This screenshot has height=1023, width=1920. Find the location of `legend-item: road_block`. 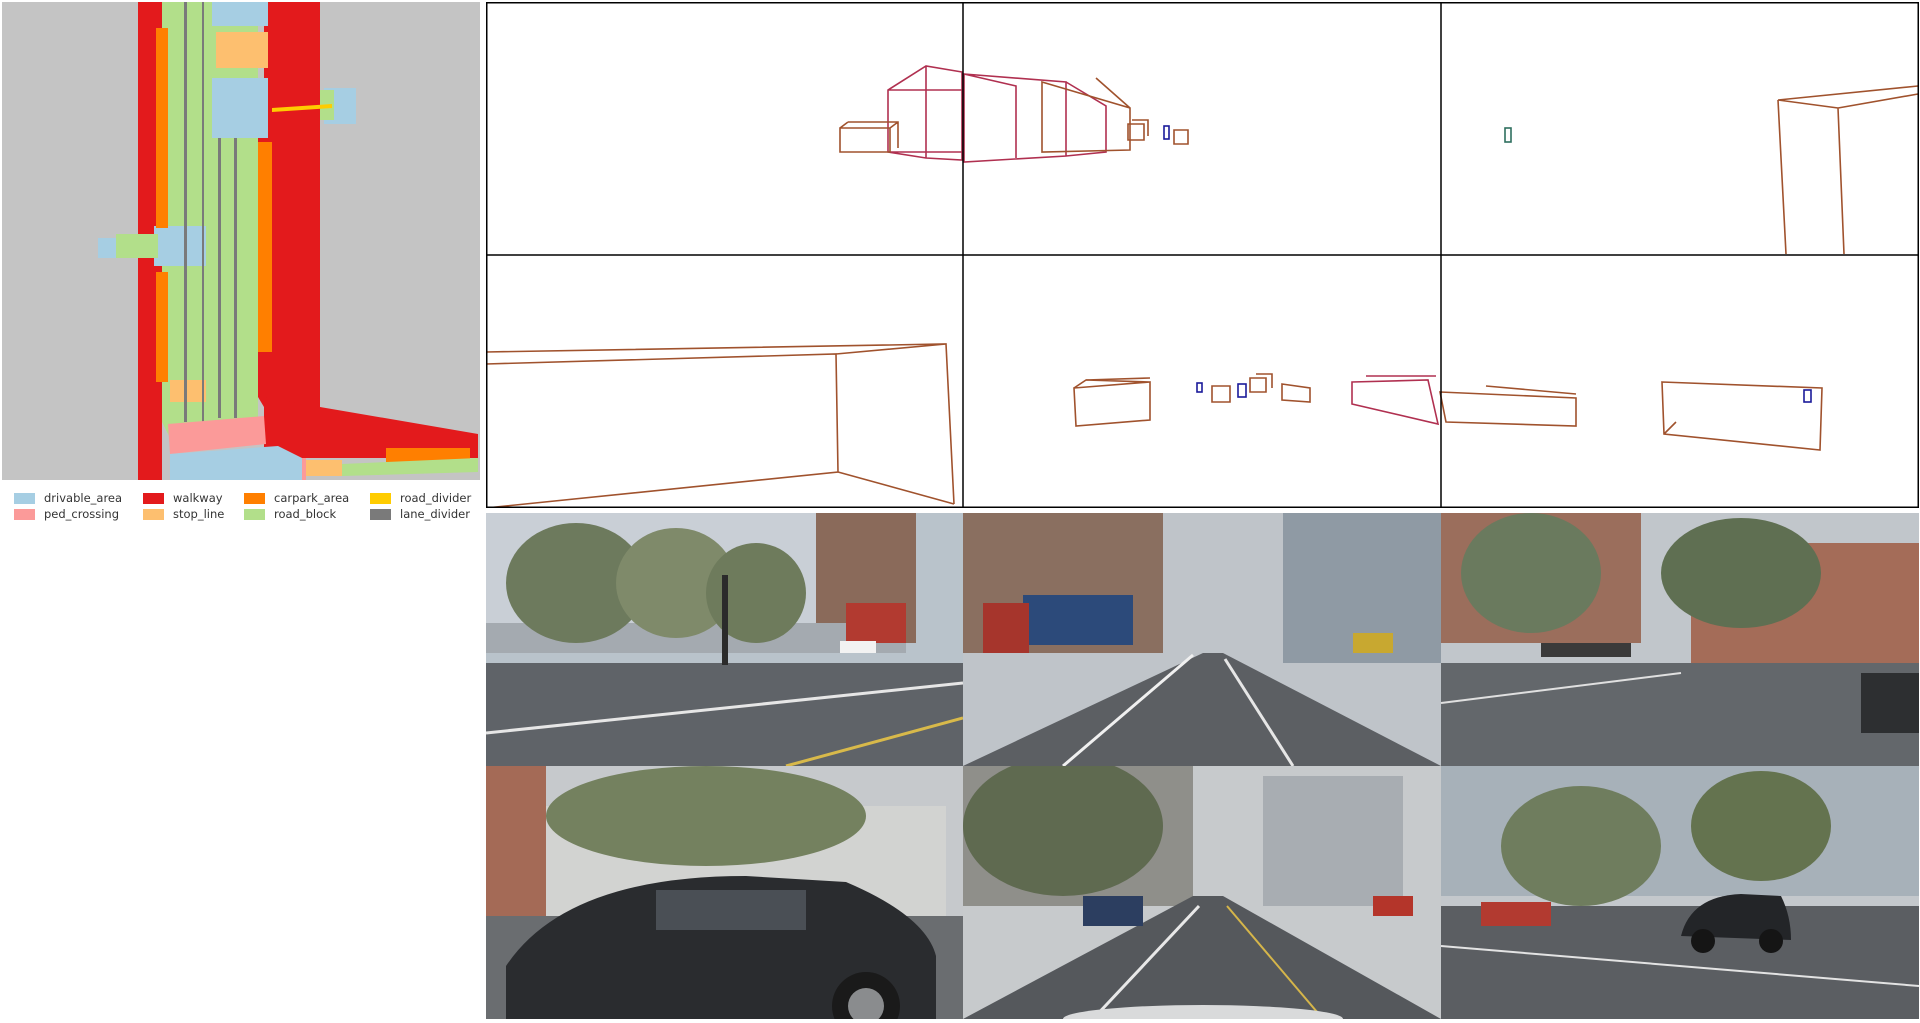

legend-item: road_block is located at coordinates (290, 514).